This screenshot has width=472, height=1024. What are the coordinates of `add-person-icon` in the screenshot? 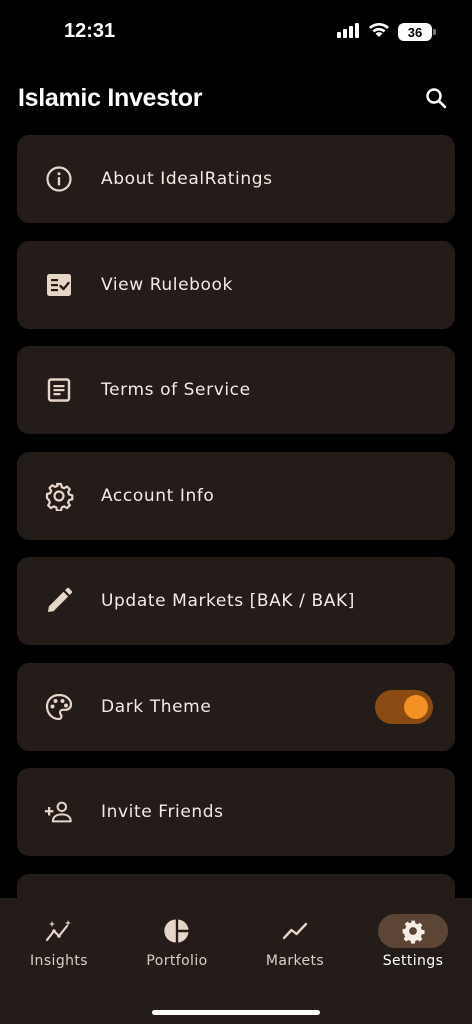 It's located at (59, 812).